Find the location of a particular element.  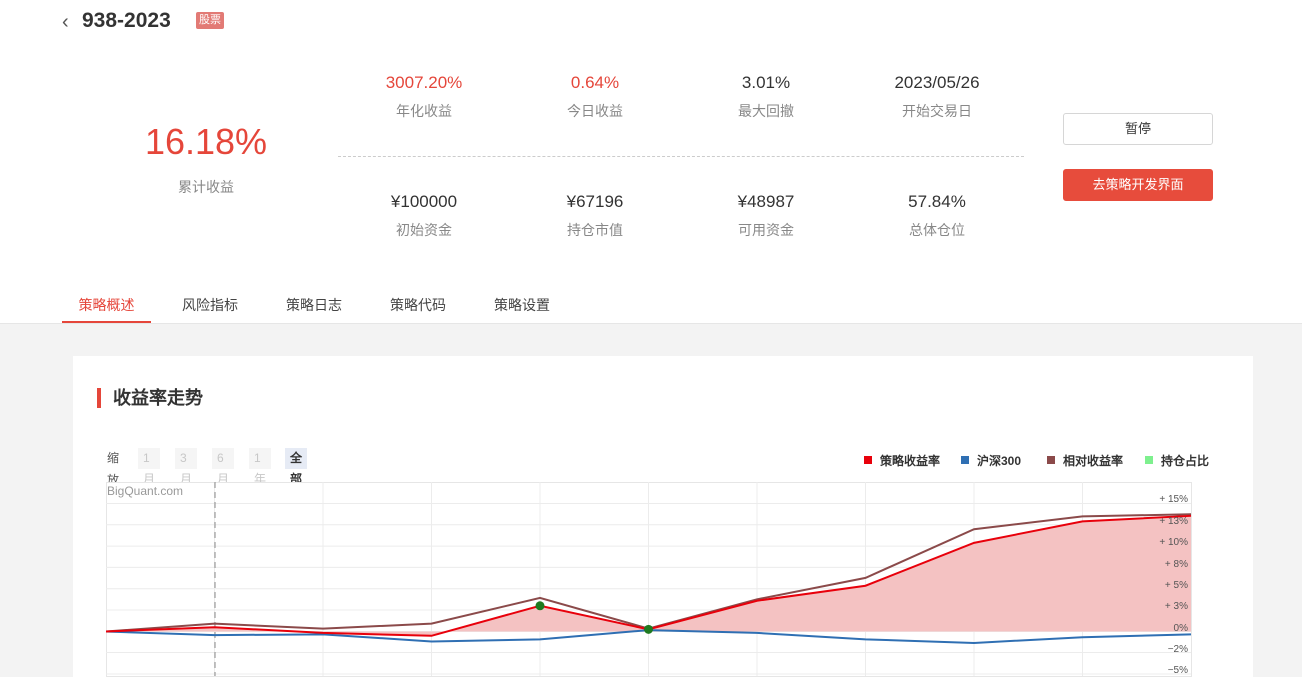

cumulative-return-value: 16.18% is located at coordinates (206, 141).